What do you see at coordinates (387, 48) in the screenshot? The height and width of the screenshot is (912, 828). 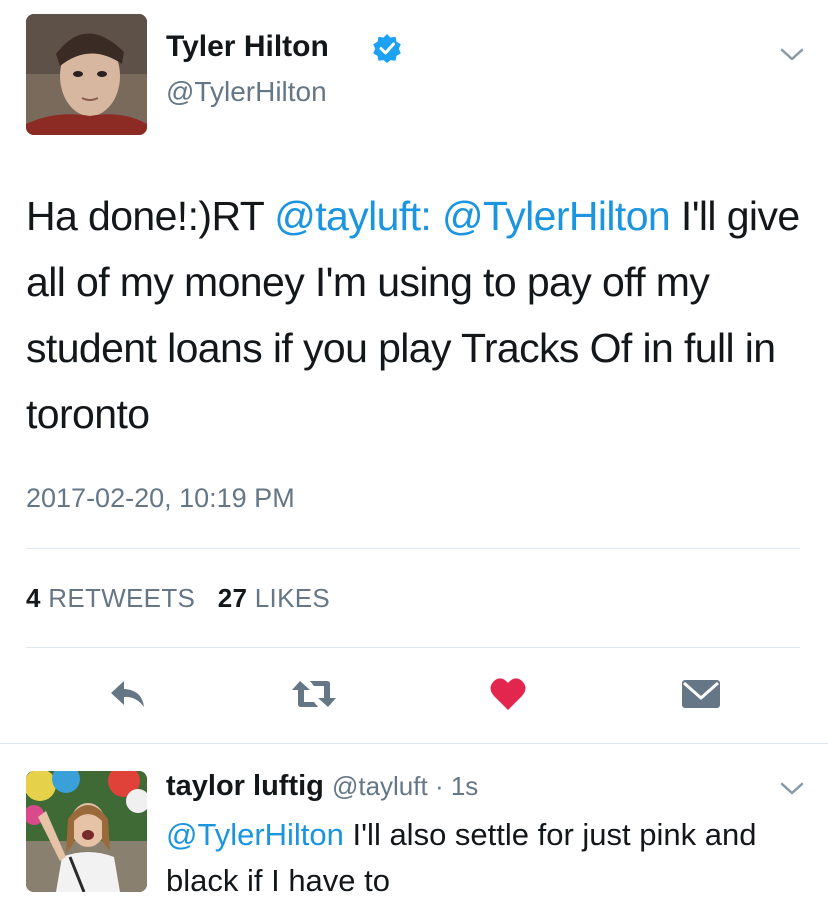 I see `verified-badge-icon` at bounding box center [387, 48].